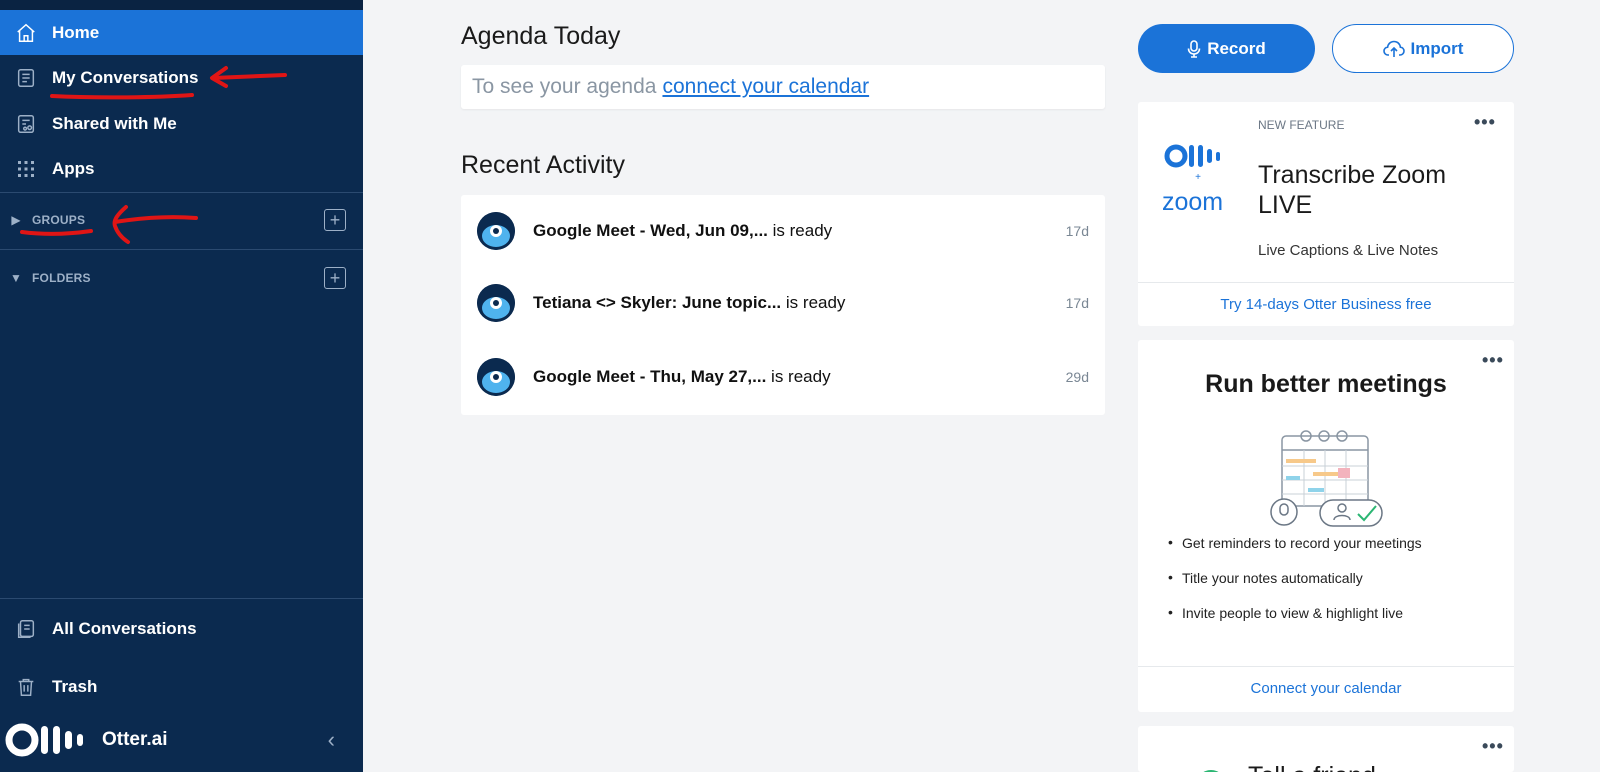 The height and width of the screenshot is (772, 1600). I want to click on sidebar-item-label: Shared with Me, so click(114, 123).